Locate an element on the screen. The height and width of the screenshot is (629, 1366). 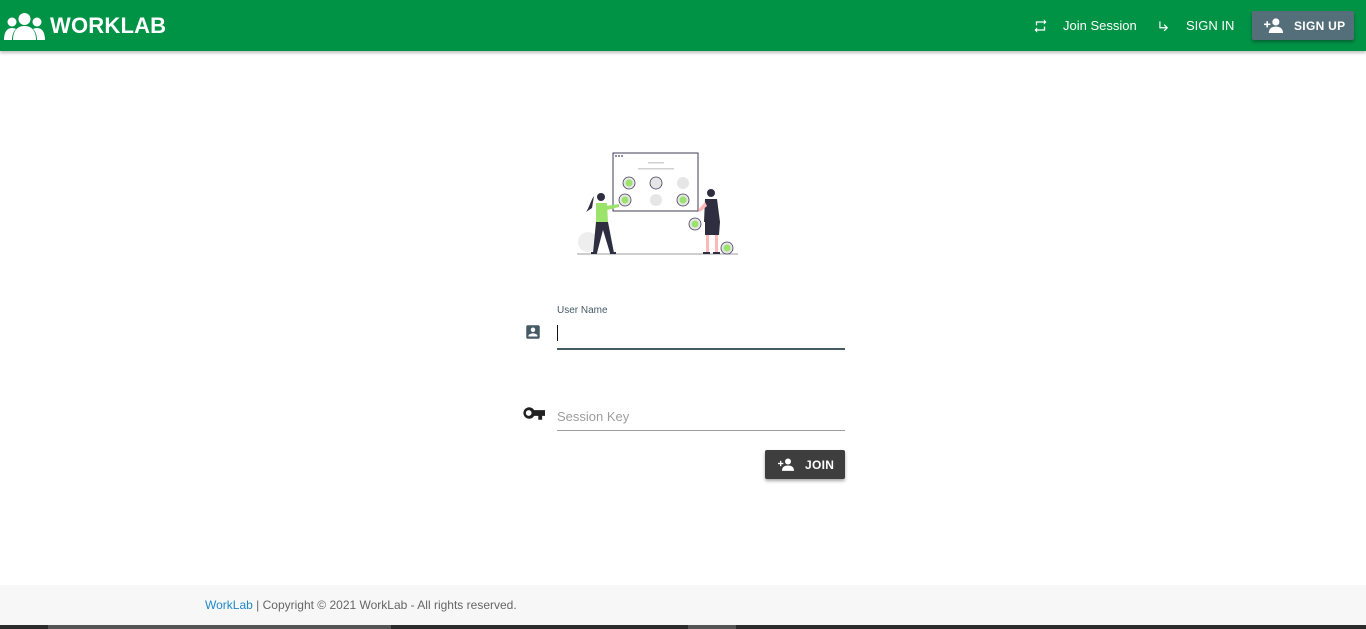
sign-in-link: SIGN IN is located at coordinates (1195, 25).